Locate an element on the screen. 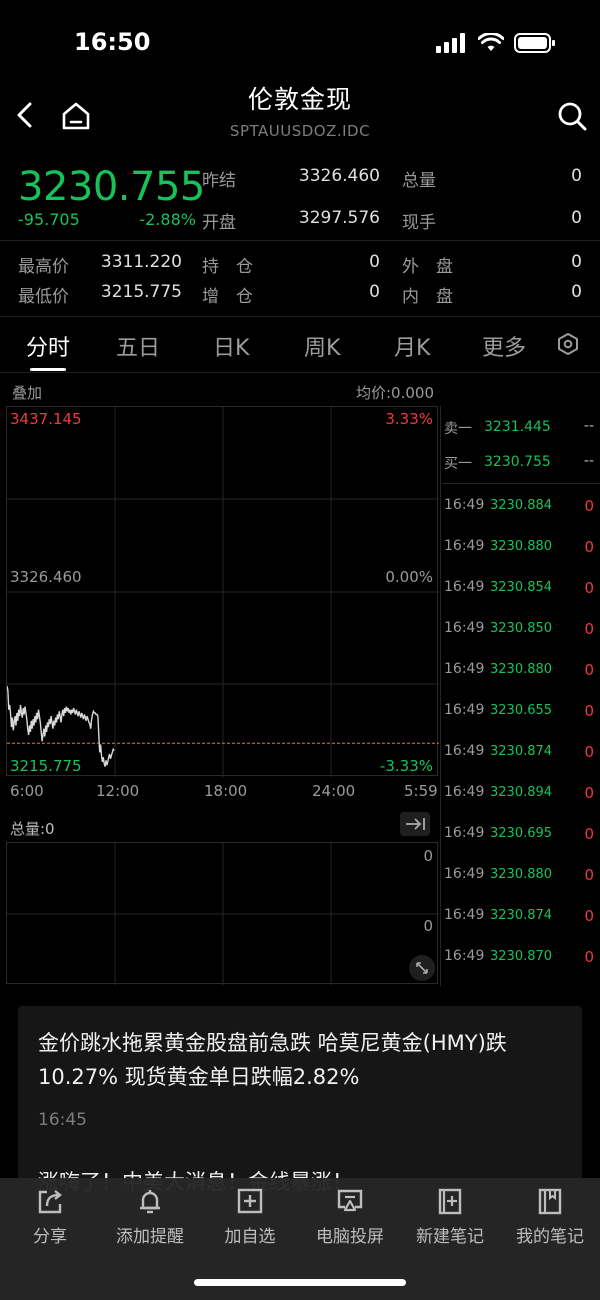 The height and width of the screenshot is (1300, 600). trade-row: 16:49 3230.884 0 is located at coordinates (520, 507).